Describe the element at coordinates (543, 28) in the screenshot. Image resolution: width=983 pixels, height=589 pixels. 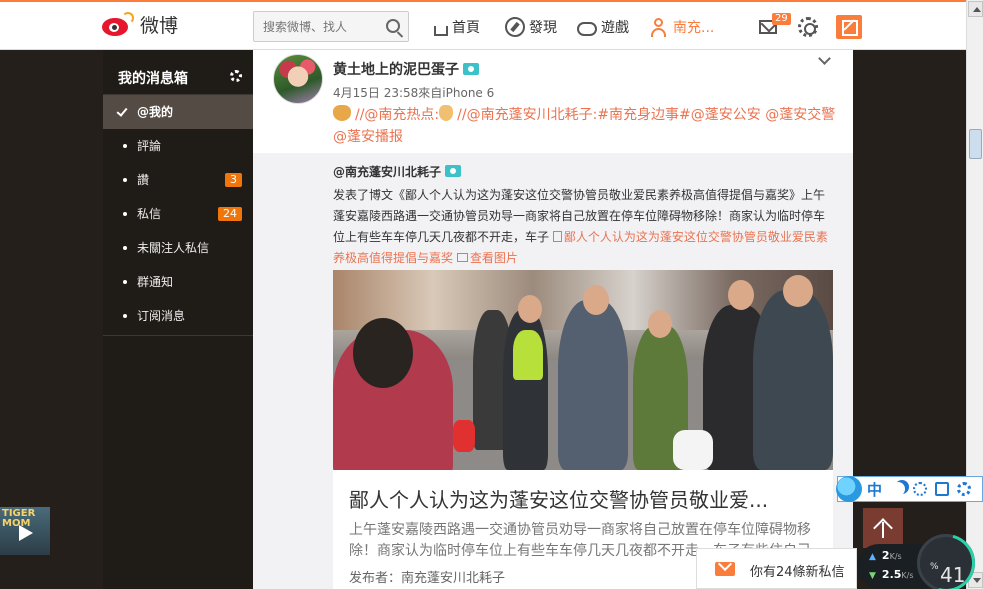
I see `nav-discover-label: 發現` at that location.